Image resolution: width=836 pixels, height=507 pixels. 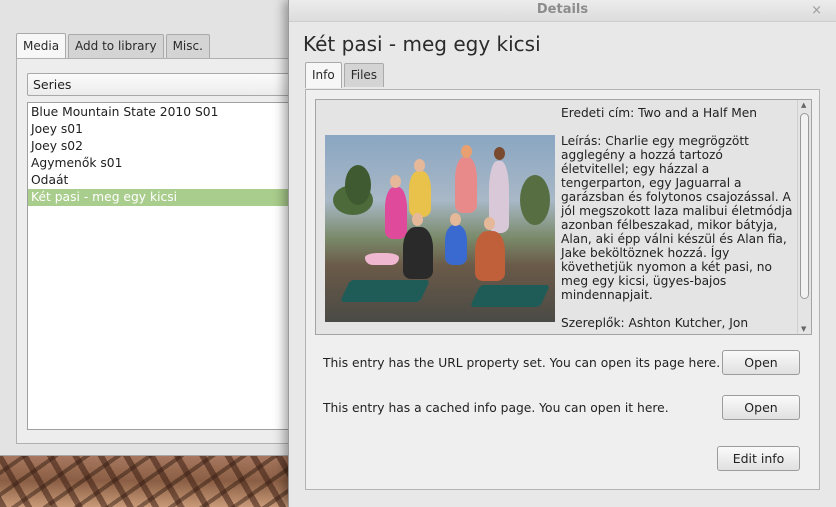 I want to click on scroll-down-arrow-icon: ▼, so click(x=803, y=329).